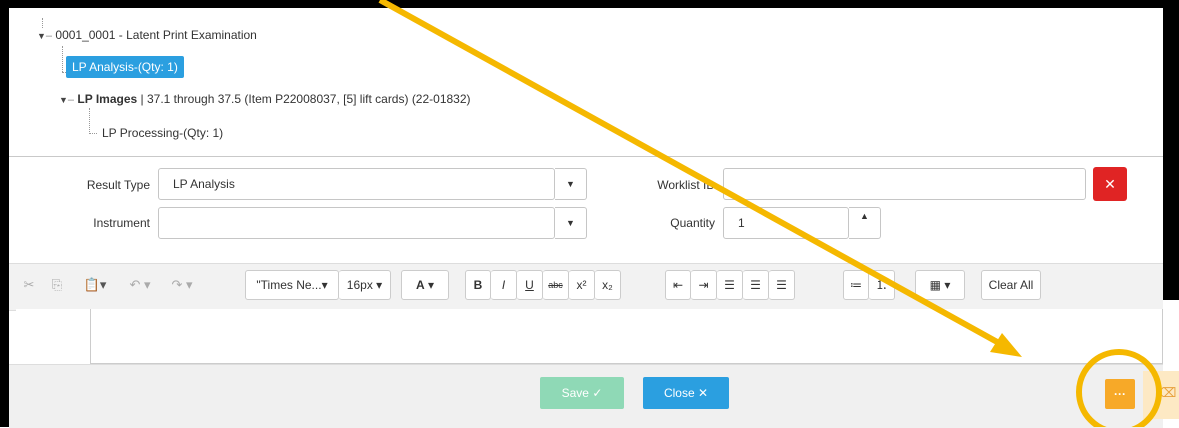 The width and height of the screenshot is (1179, 428). I want to click on annotation-circle, so click(1119, 388).